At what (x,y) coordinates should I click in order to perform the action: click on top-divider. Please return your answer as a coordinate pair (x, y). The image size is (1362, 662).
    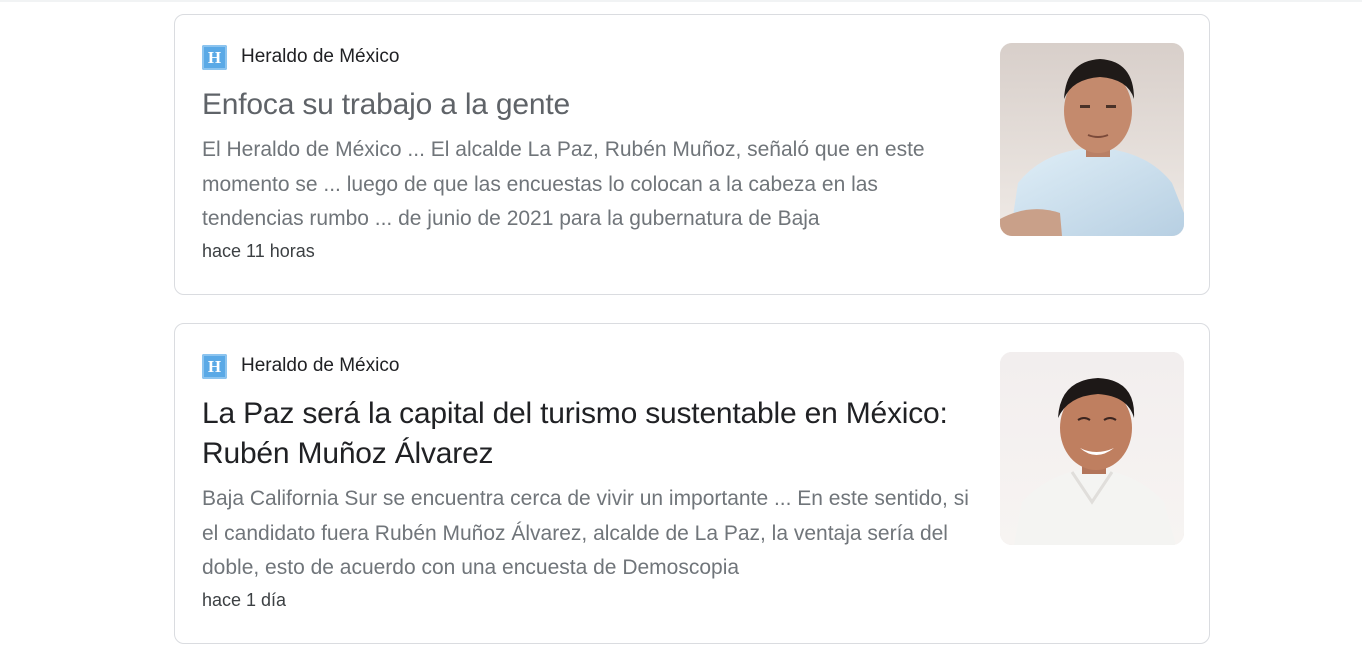
    Looking at the image, I should click on (681, 1).